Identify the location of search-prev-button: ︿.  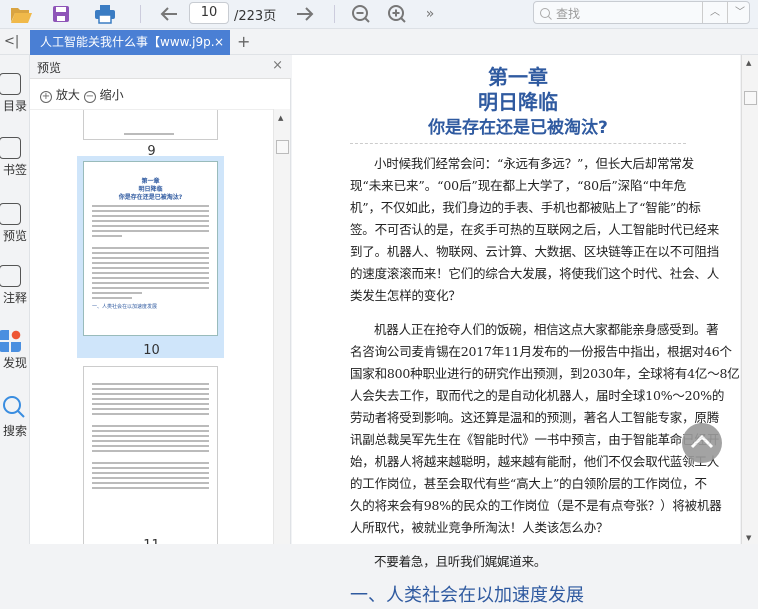
(714, 12).